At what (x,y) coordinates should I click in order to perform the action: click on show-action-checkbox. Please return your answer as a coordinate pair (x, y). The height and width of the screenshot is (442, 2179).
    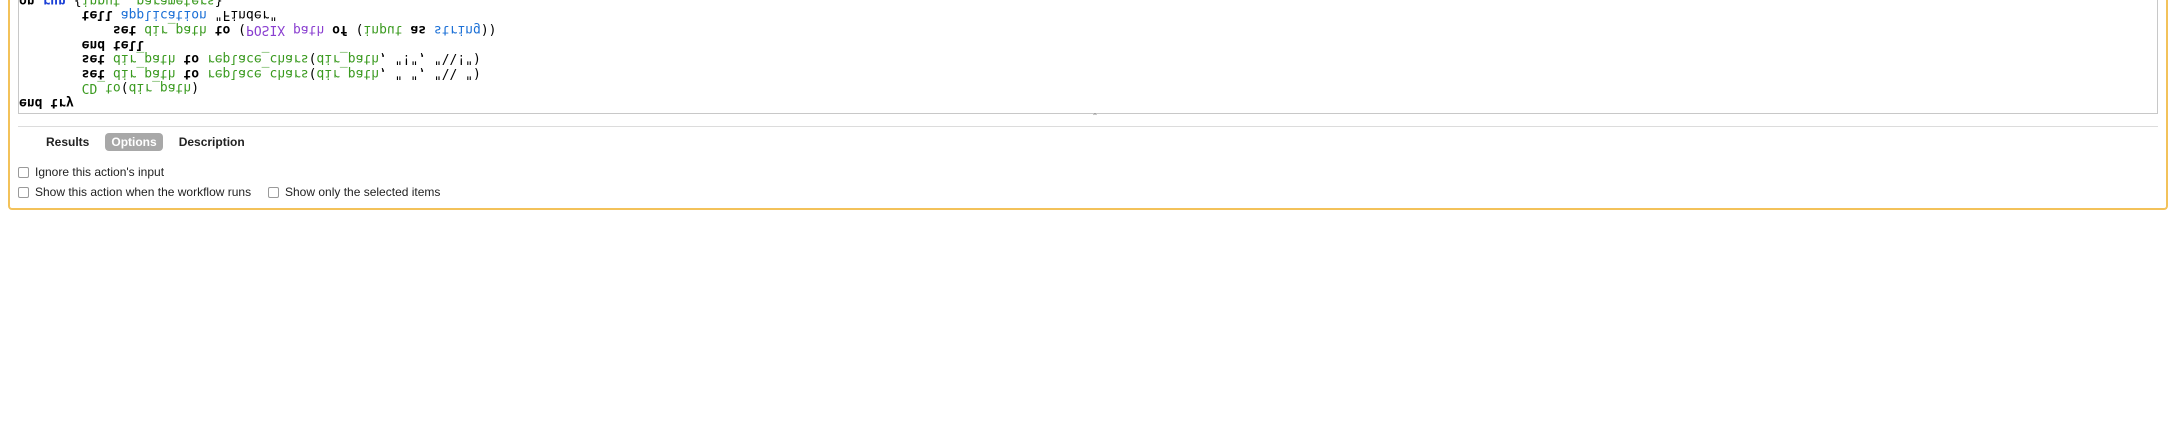
    Looking at the image, I should click on (23, 192).